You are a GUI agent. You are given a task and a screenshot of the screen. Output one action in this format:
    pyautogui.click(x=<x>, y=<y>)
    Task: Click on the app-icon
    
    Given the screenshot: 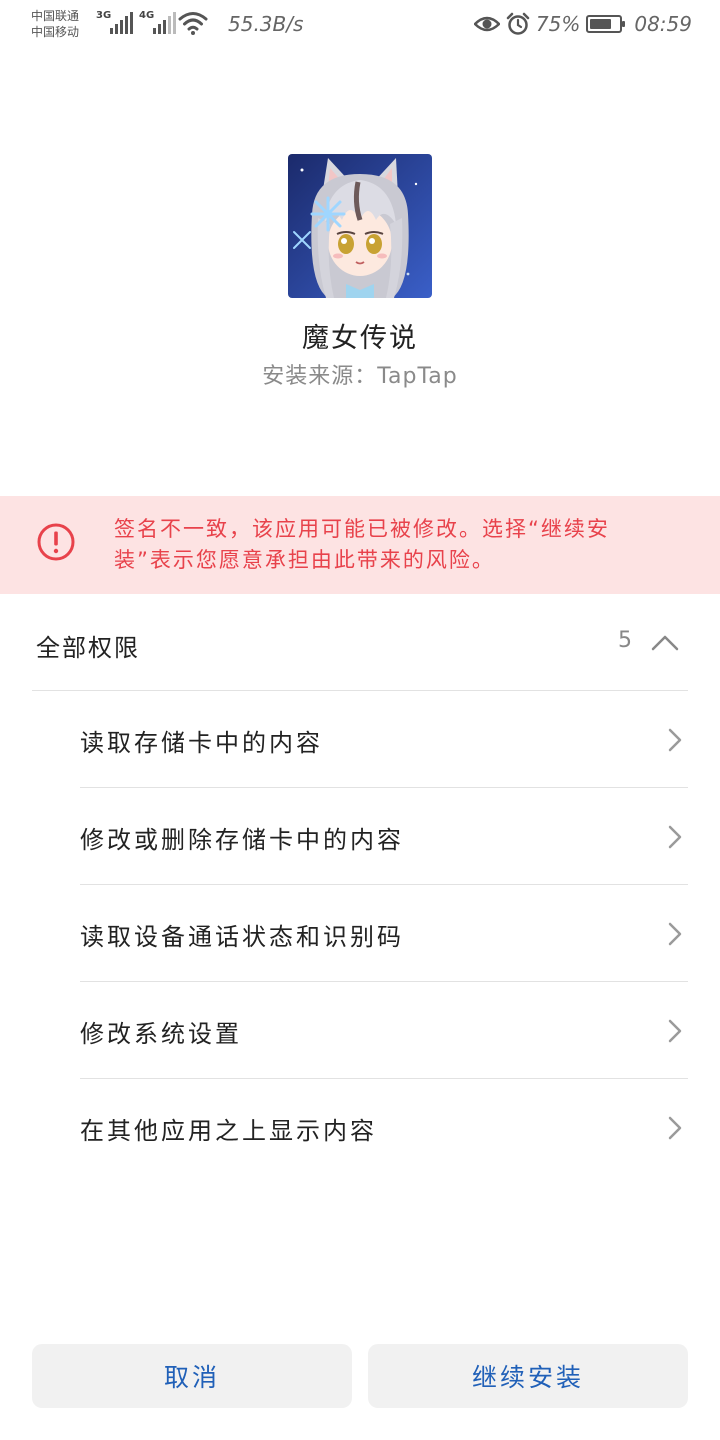 What is the action you would take?
    pyautogui.click(x=360, y=226)
    